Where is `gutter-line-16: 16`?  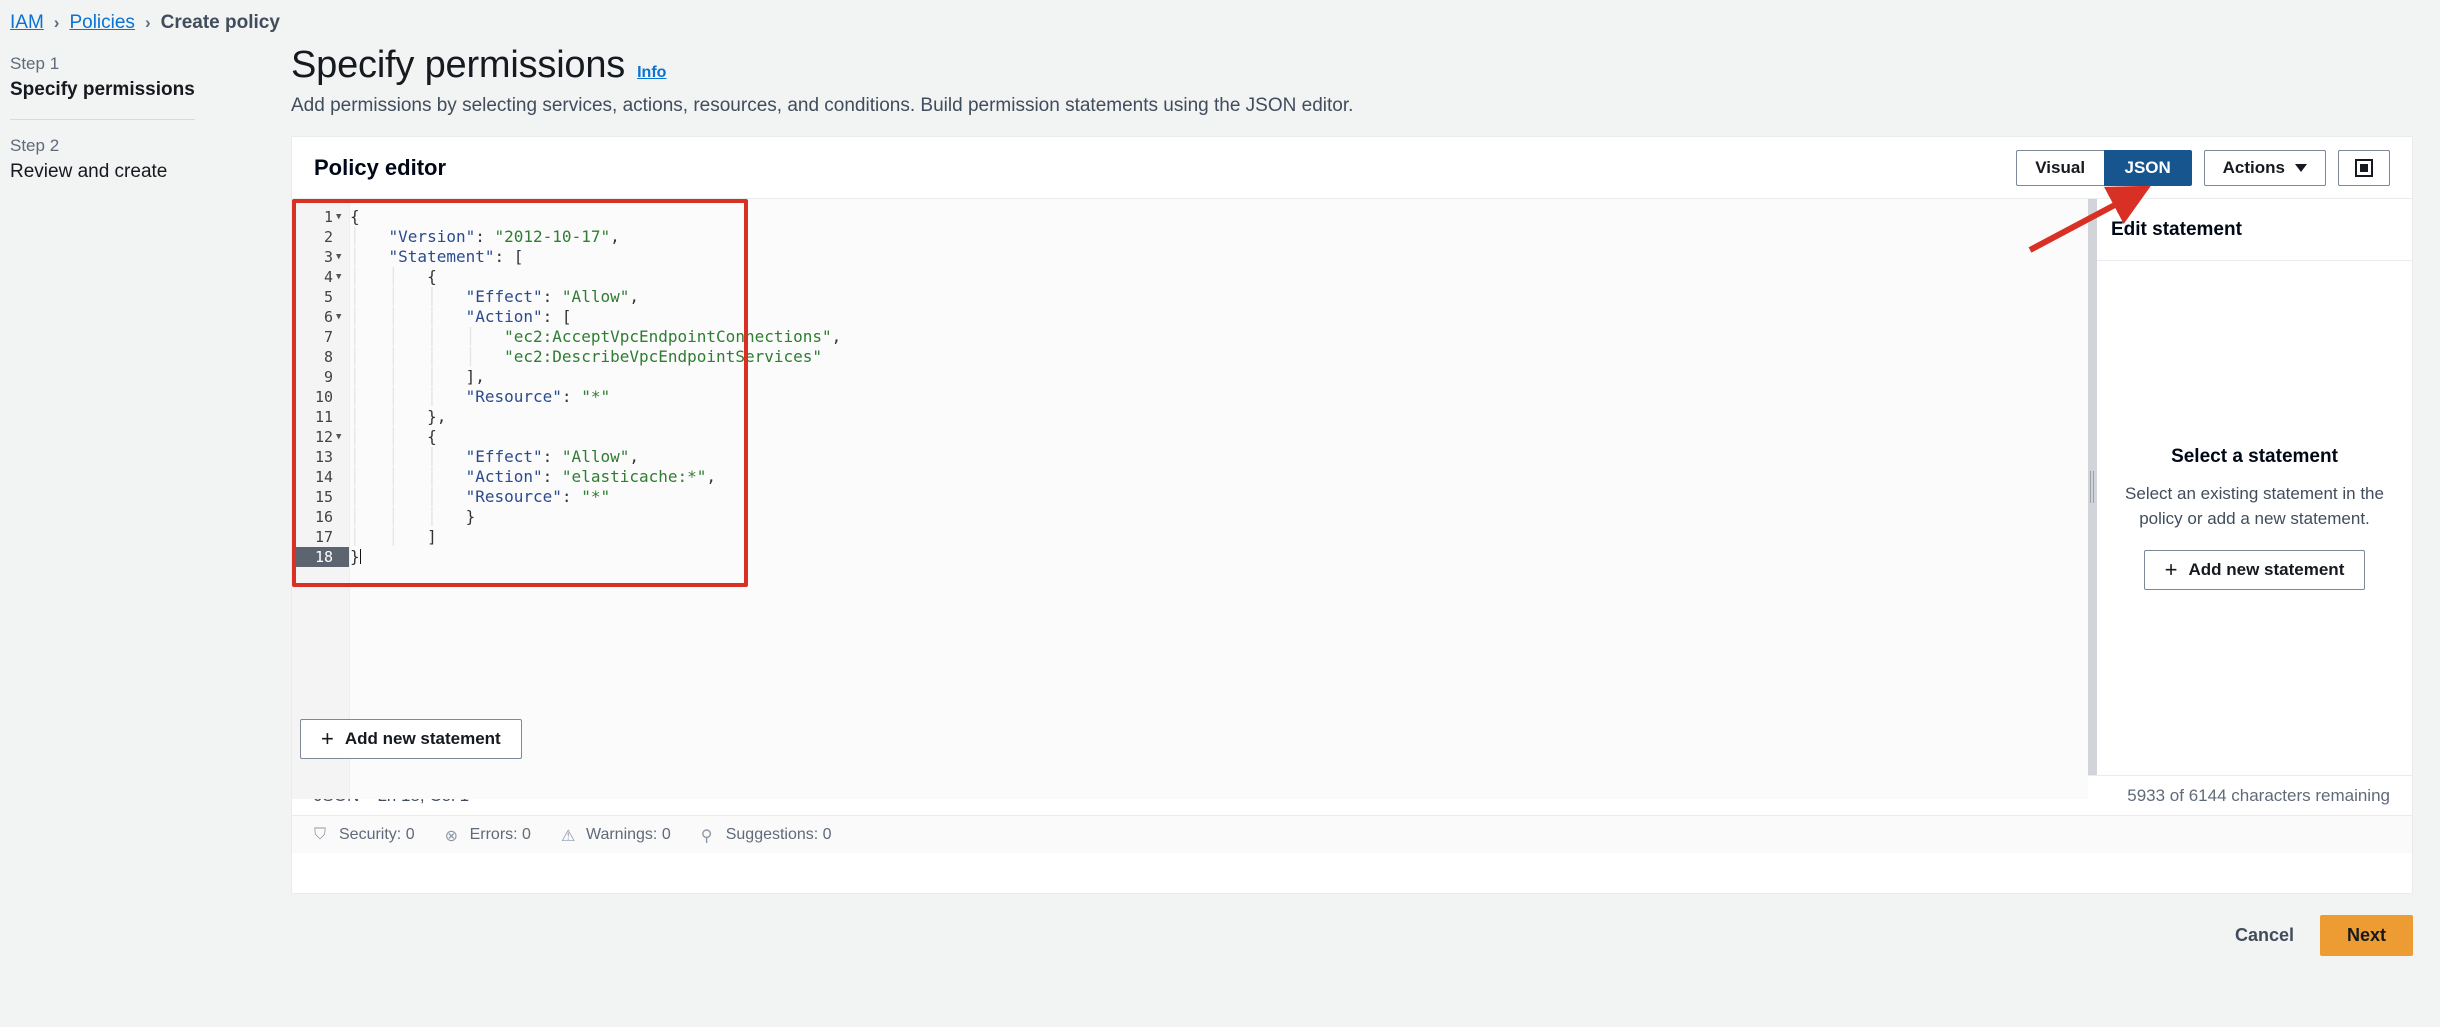
gutter-line-16: 16 is located at coordinates (320, 517).